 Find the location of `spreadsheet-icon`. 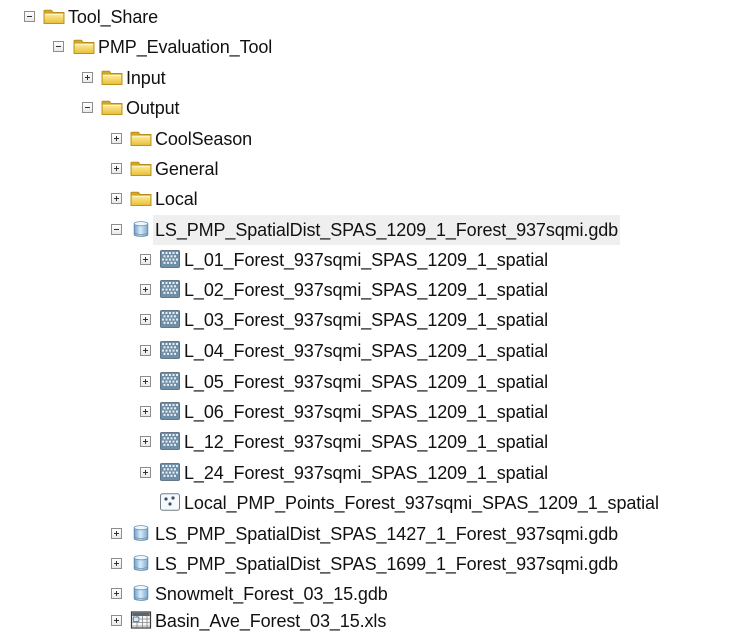

spreadsheet-icon is located at coordinates (141, 620).